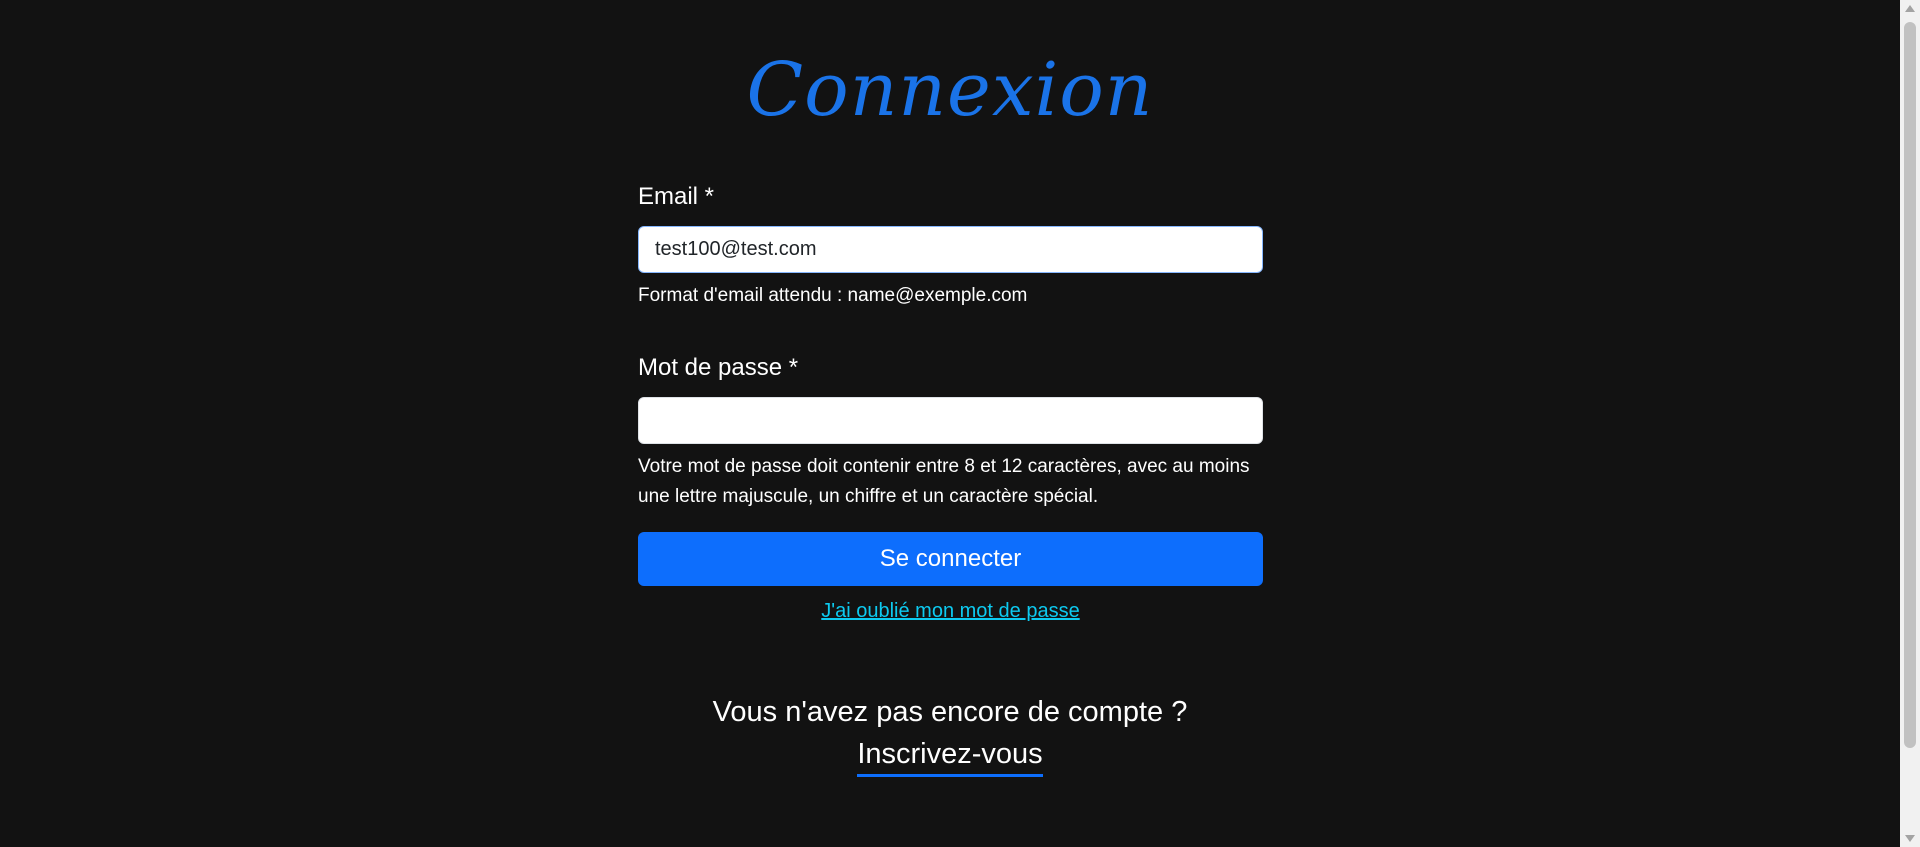 Image resolution: width=1920 pixels, height=847 pixels. Describe the element at coordinates (950, 755) in the screenshot. I see `signup-link: Inscrivez-vous` at that location.